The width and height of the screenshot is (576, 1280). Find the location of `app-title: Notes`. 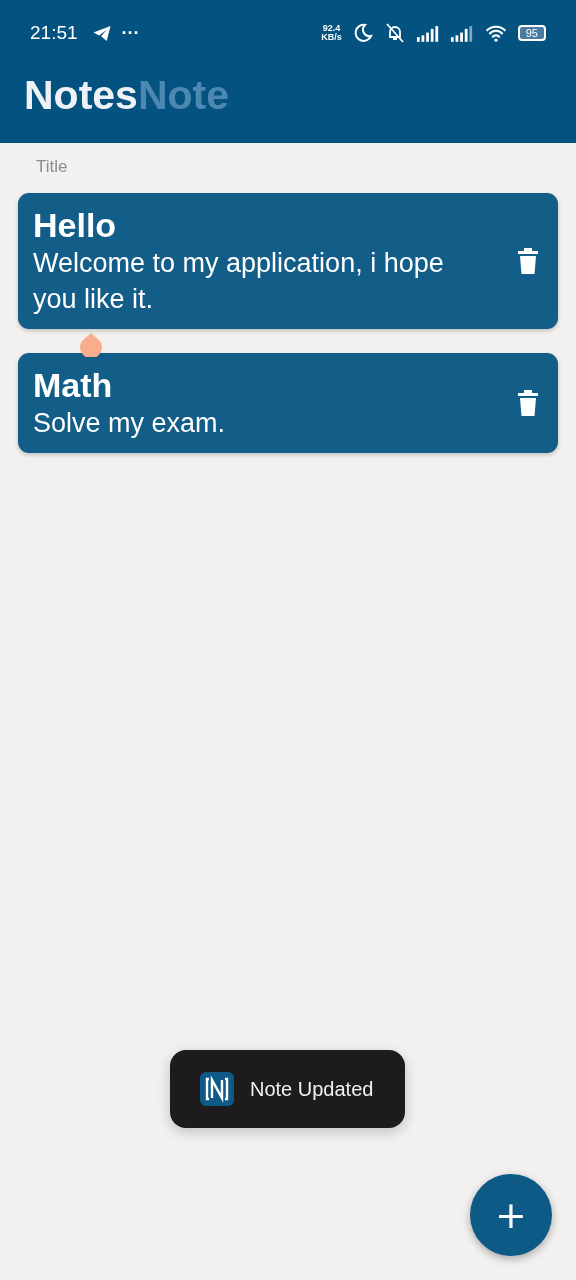

app-title: Notes is located at coordinates (81, 95).